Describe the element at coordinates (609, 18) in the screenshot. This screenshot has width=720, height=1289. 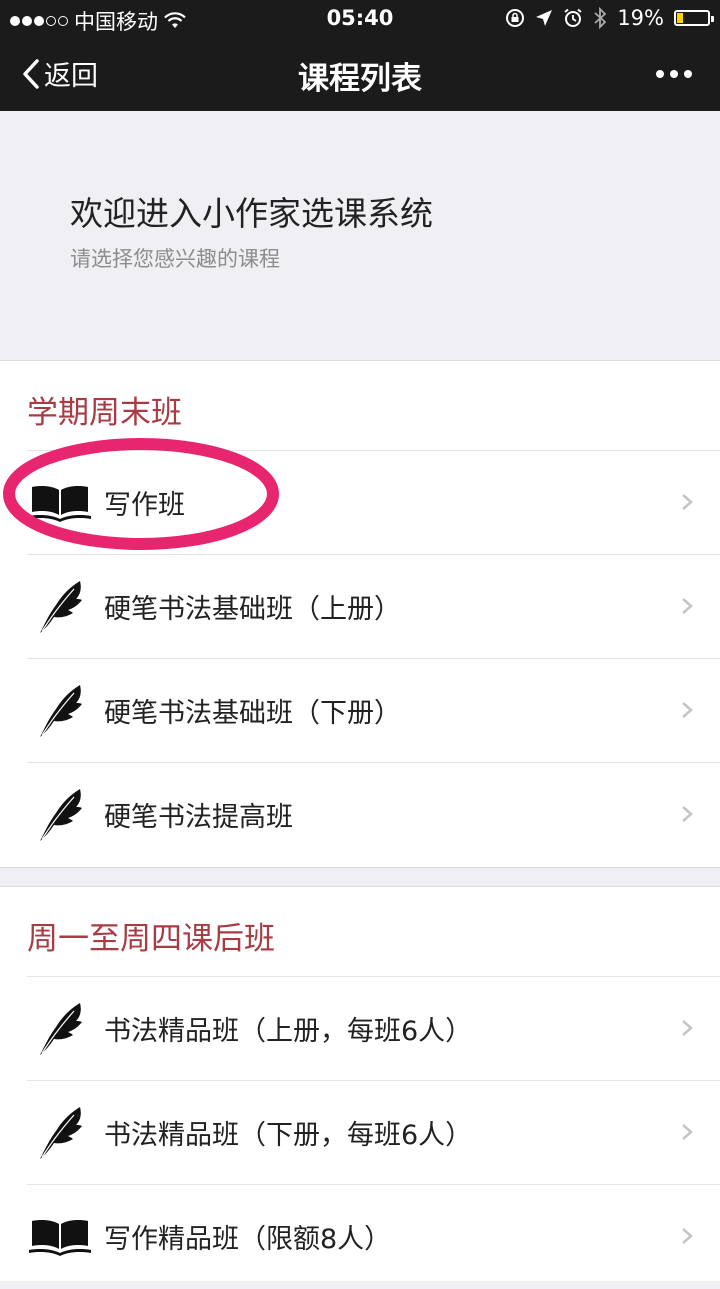
I see `status-right: 19%` at that location.